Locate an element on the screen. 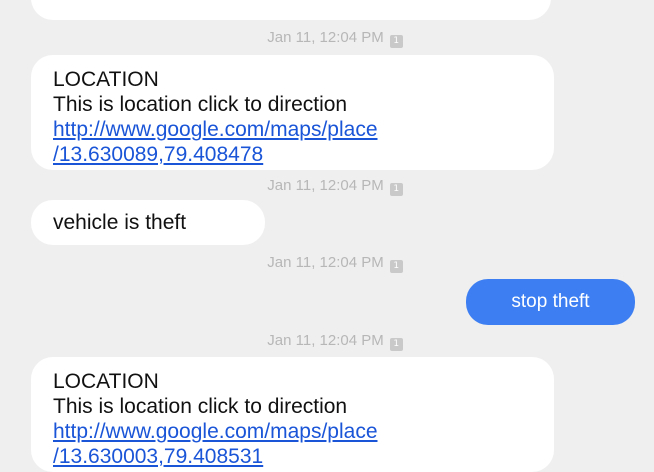 The image size is (654, 472). maps-link: /13.630003,79.408531 is located at coordinates (303, 456).